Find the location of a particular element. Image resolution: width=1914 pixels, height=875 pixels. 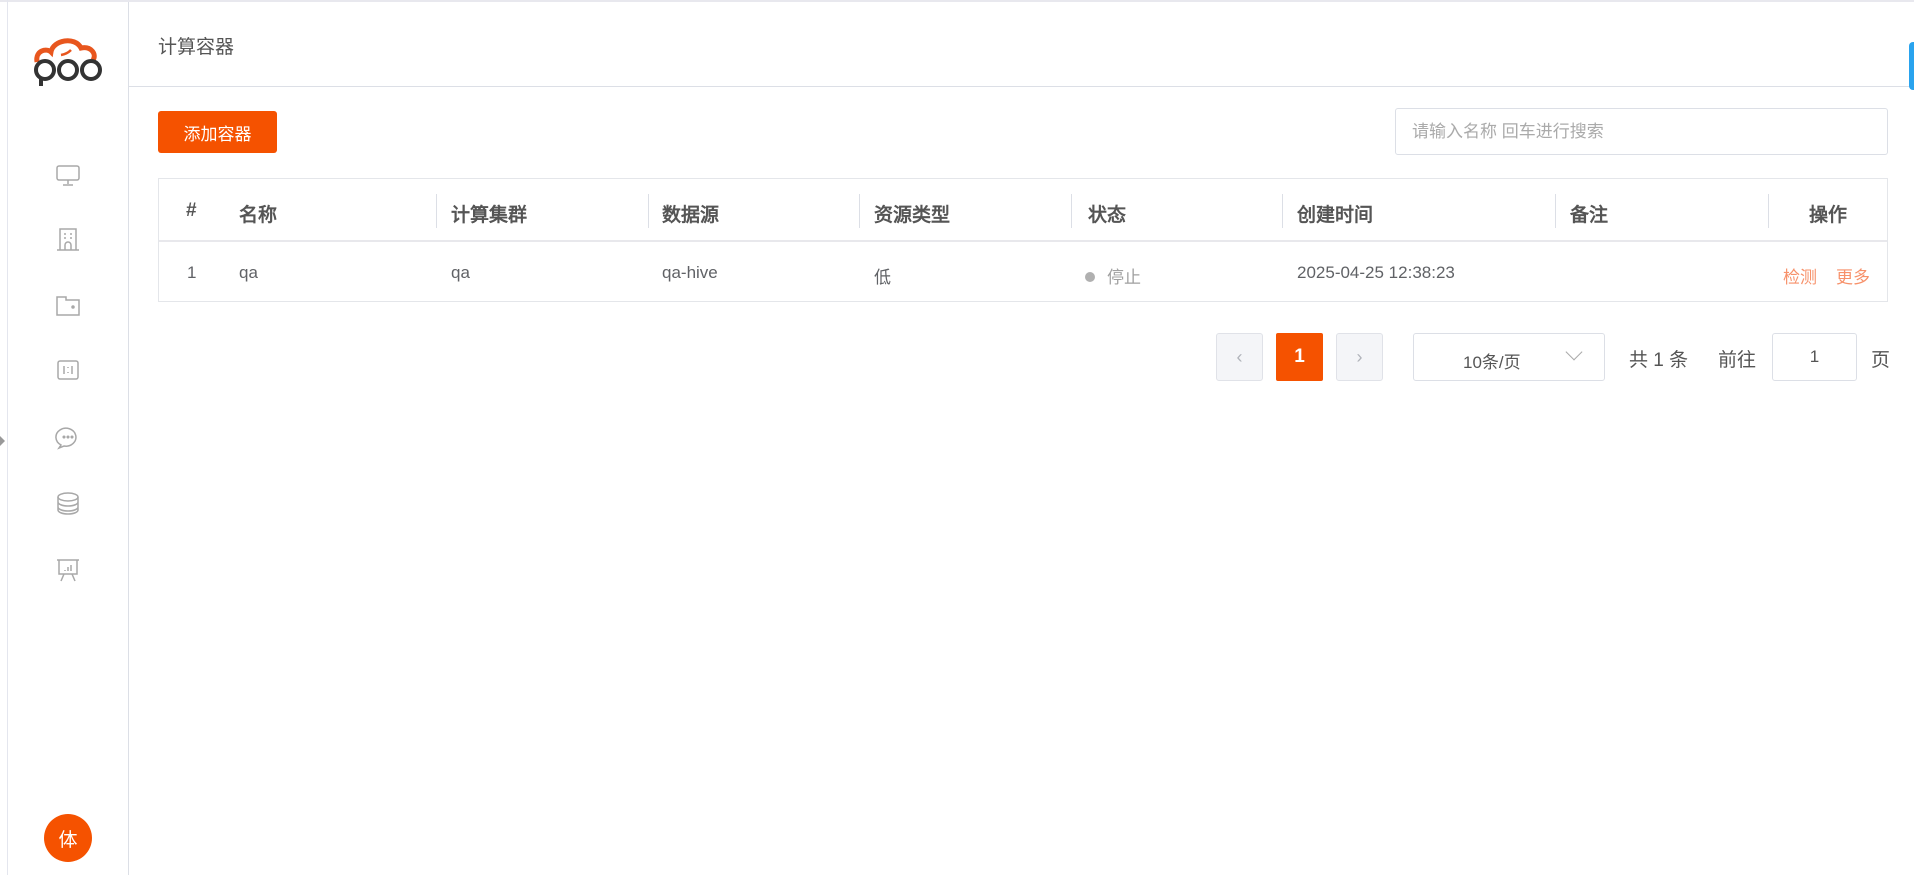

panel-icon is located at coordinates (68, 370).